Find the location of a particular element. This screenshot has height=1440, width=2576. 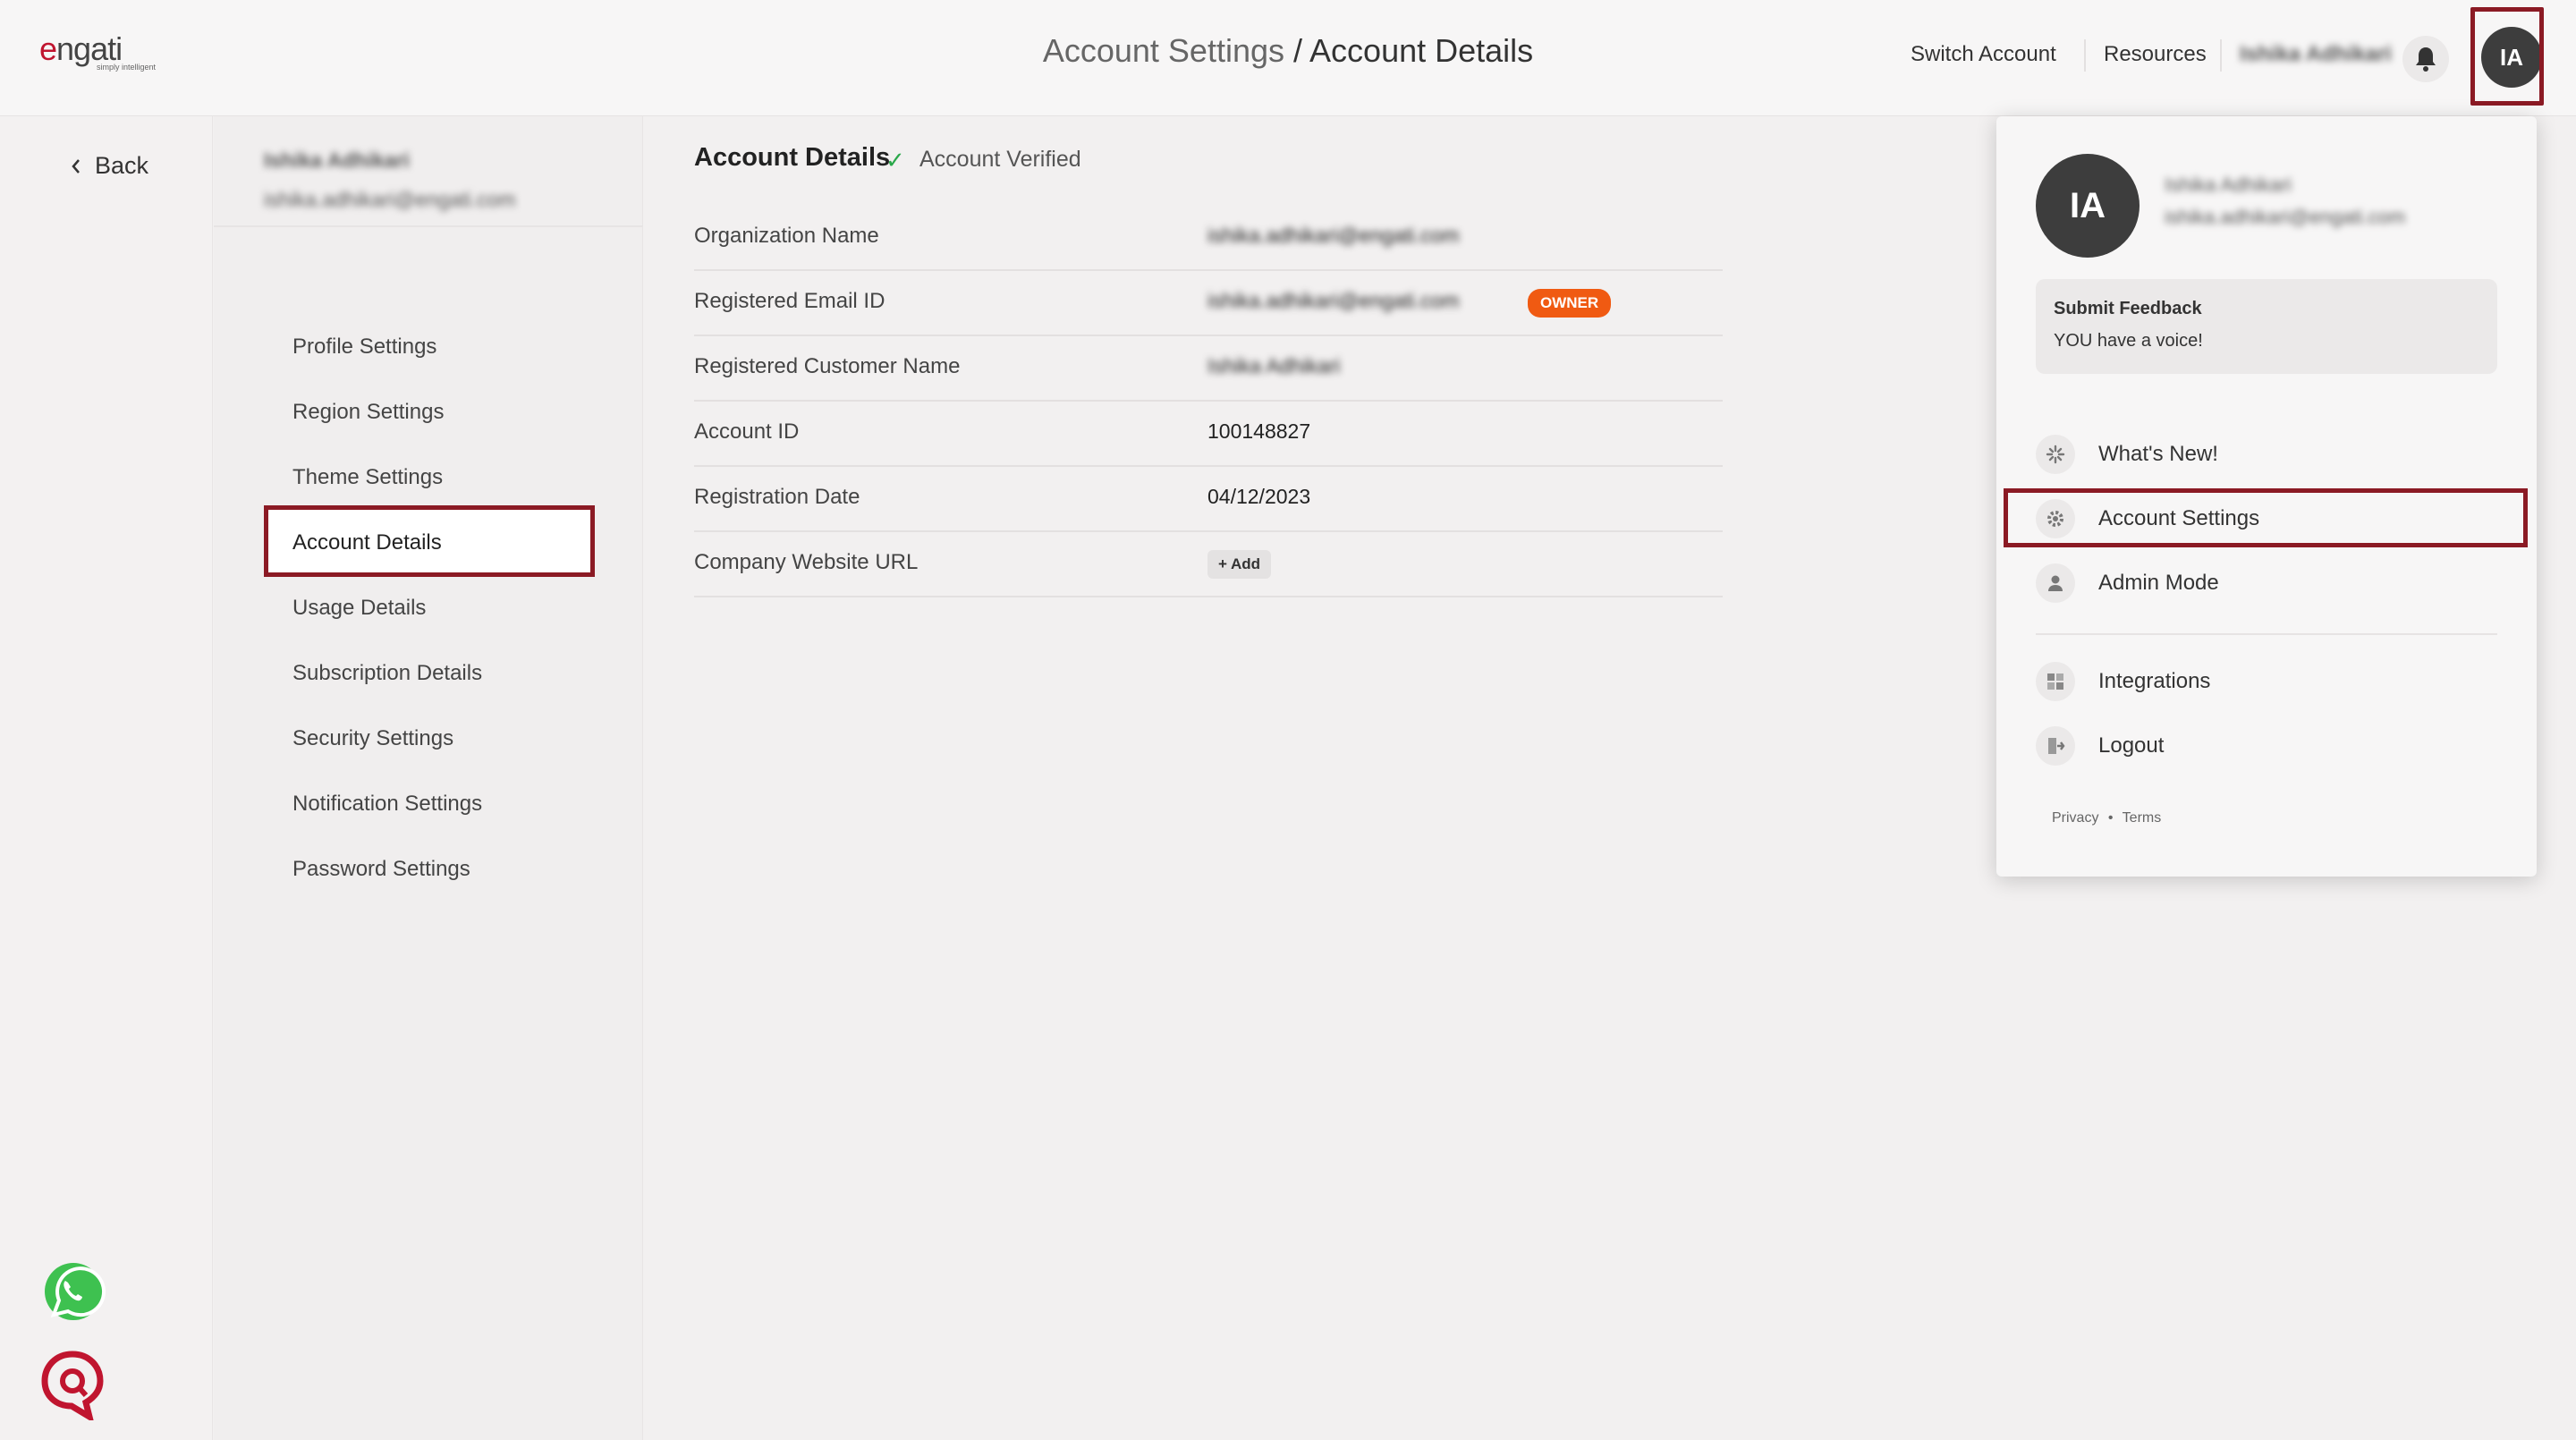

engati-logo: engati simply intelligent is located at coordinates (110, 53).